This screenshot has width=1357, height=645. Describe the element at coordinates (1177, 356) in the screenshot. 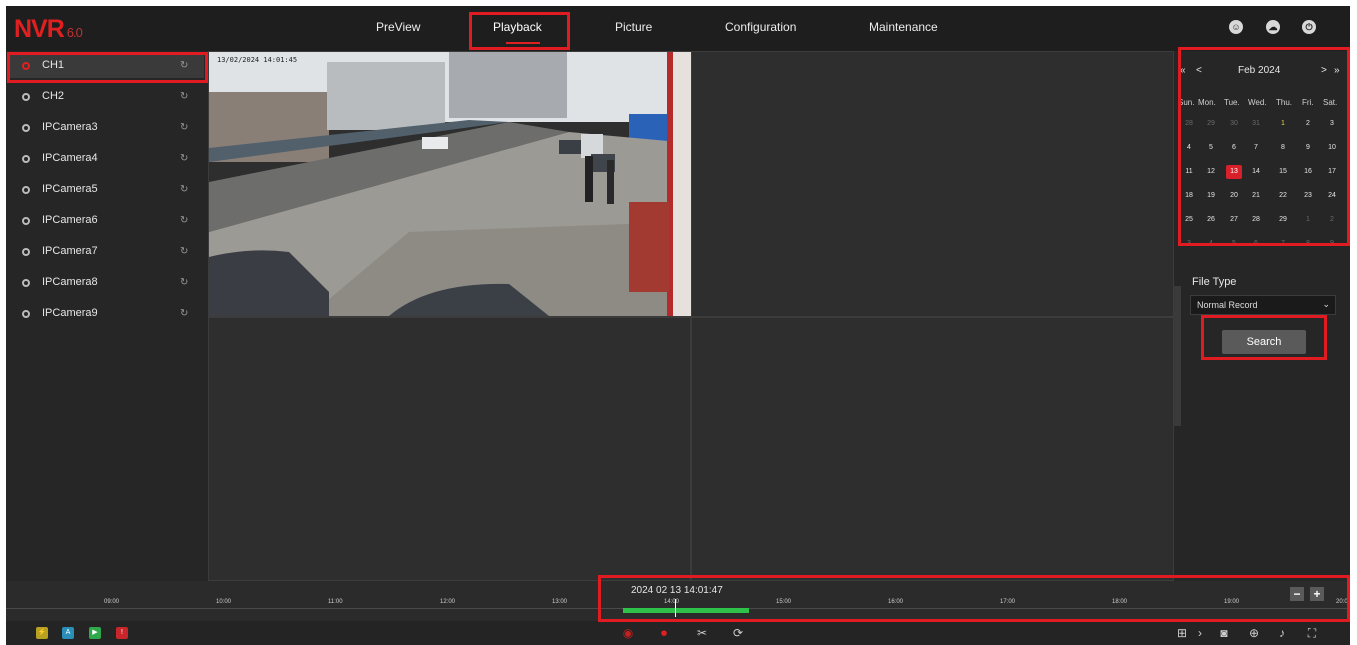

I see `panel-collapse-handle` at that location.